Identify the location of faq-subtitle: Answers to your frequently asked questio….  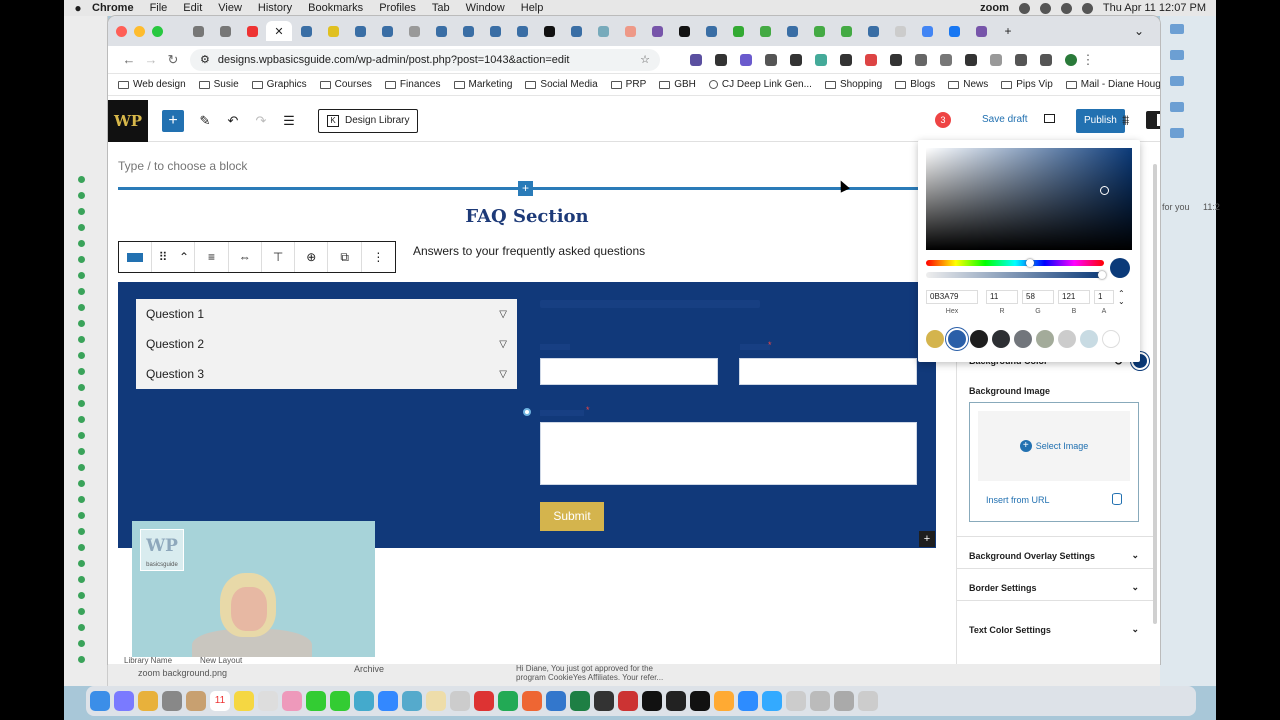
(529, 251).